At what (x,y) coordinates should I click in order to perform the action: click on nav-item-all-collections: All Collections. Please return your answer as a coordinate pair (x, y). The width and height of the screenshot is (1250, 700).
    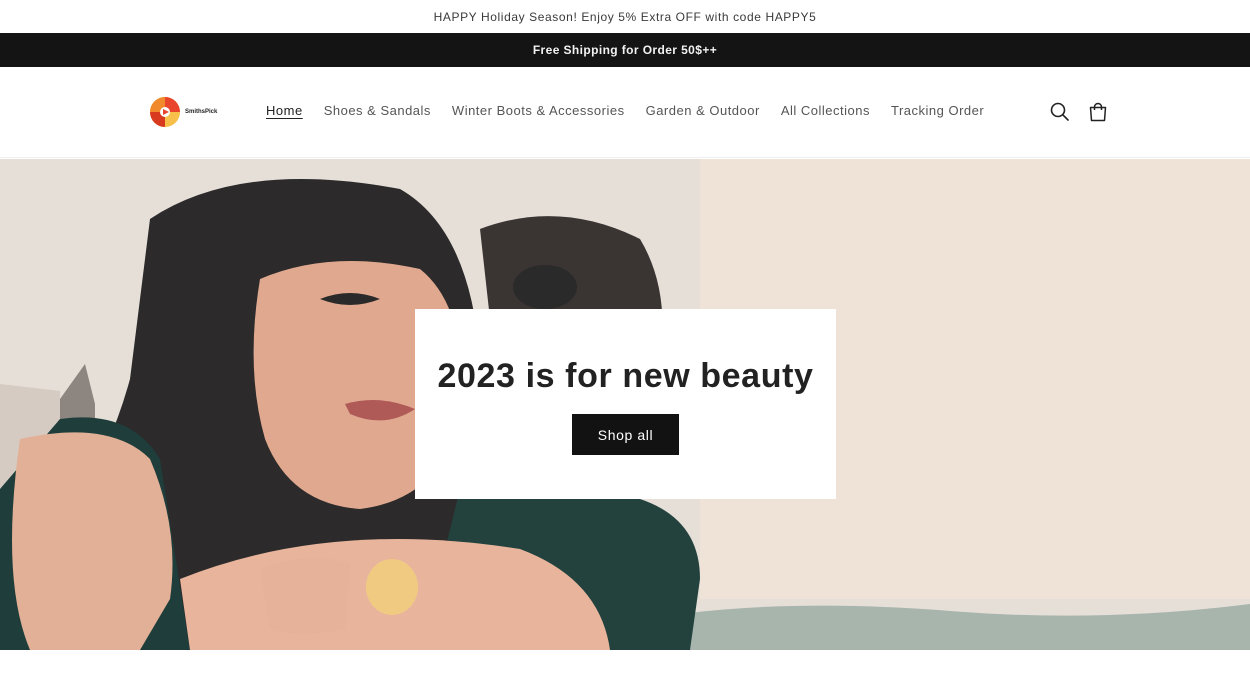
    Looking at the image, I should click on (825, 110).